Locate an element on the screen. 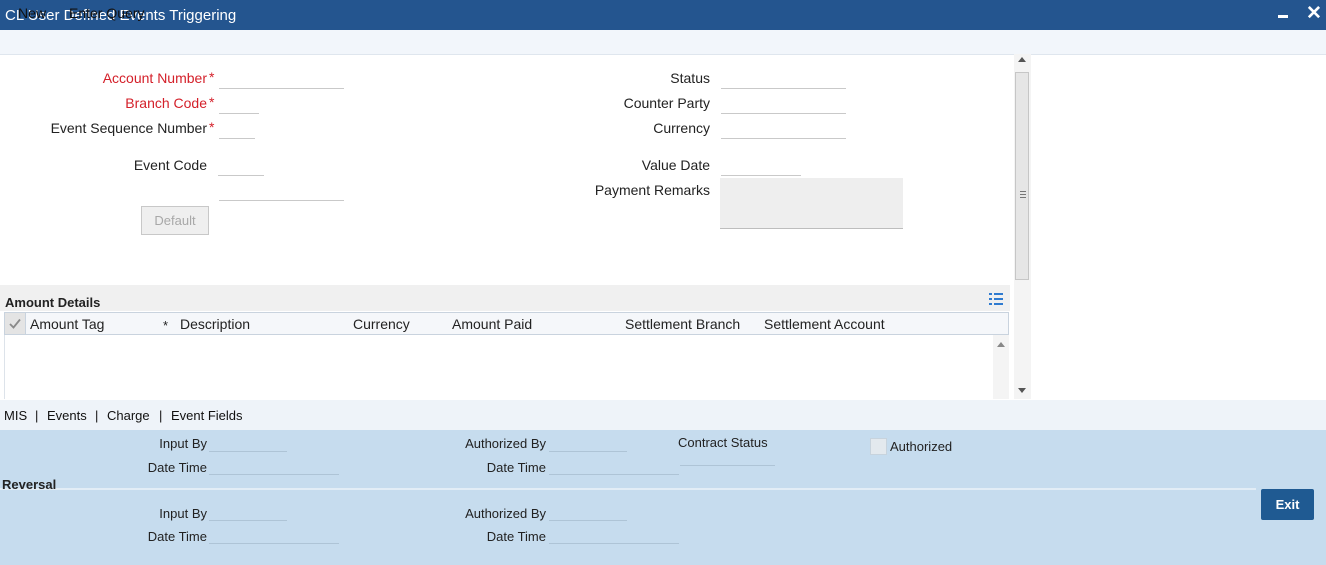 This screenshot has width=1326, height=565. contract-status-label: Contract Status is located at coordinates (723, 442).